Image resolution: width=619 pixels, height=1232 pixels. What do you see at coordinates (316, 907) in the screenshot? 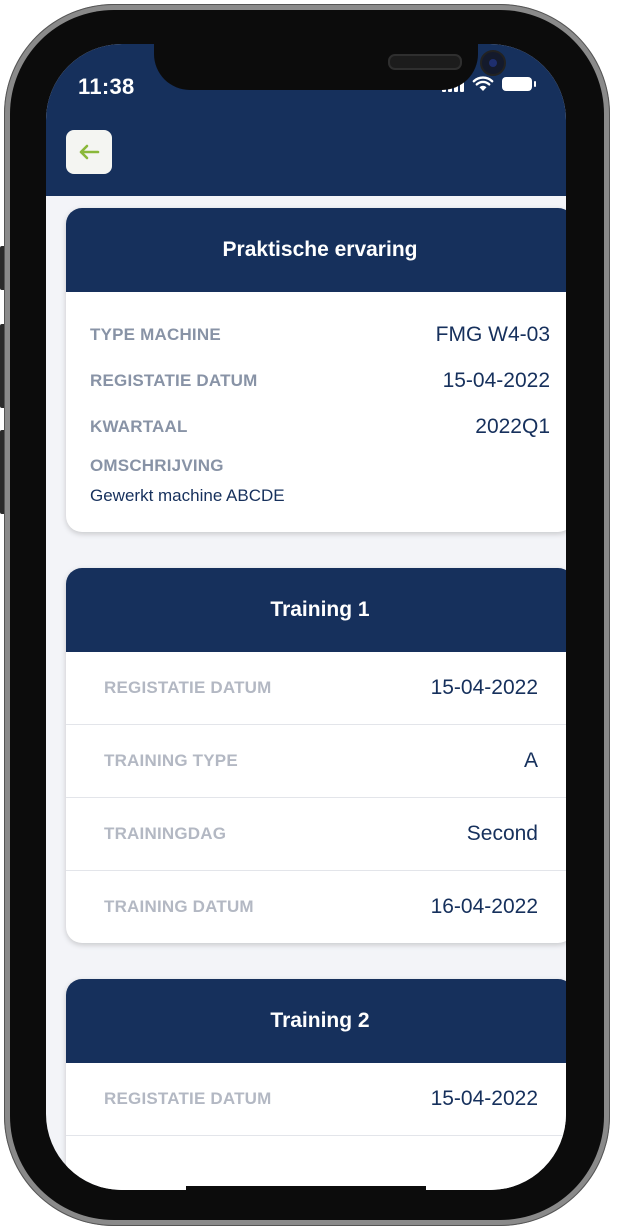
I see `training-row-date: TRAINING DATUM 16-04-2022` at bounding box center [316, 907].